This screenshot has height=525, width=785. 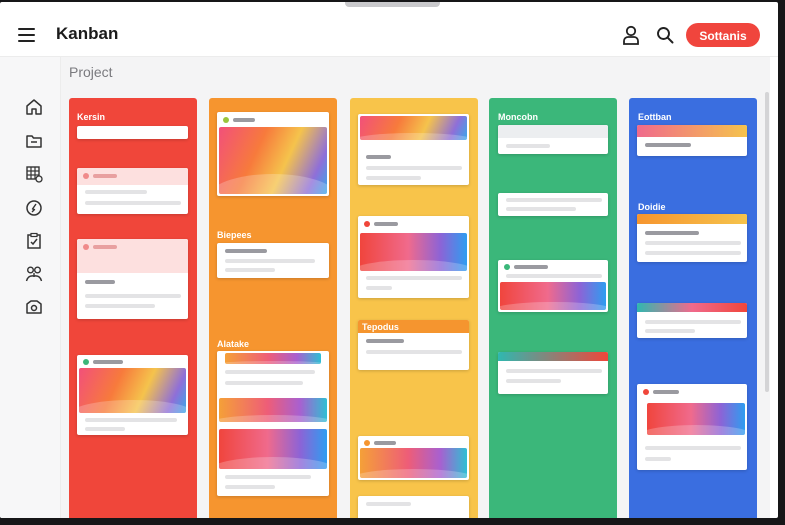 What do you see at coordinates (34, 141) in the screenshot?
I see `folder-icon` at bounding box center [34, 141].